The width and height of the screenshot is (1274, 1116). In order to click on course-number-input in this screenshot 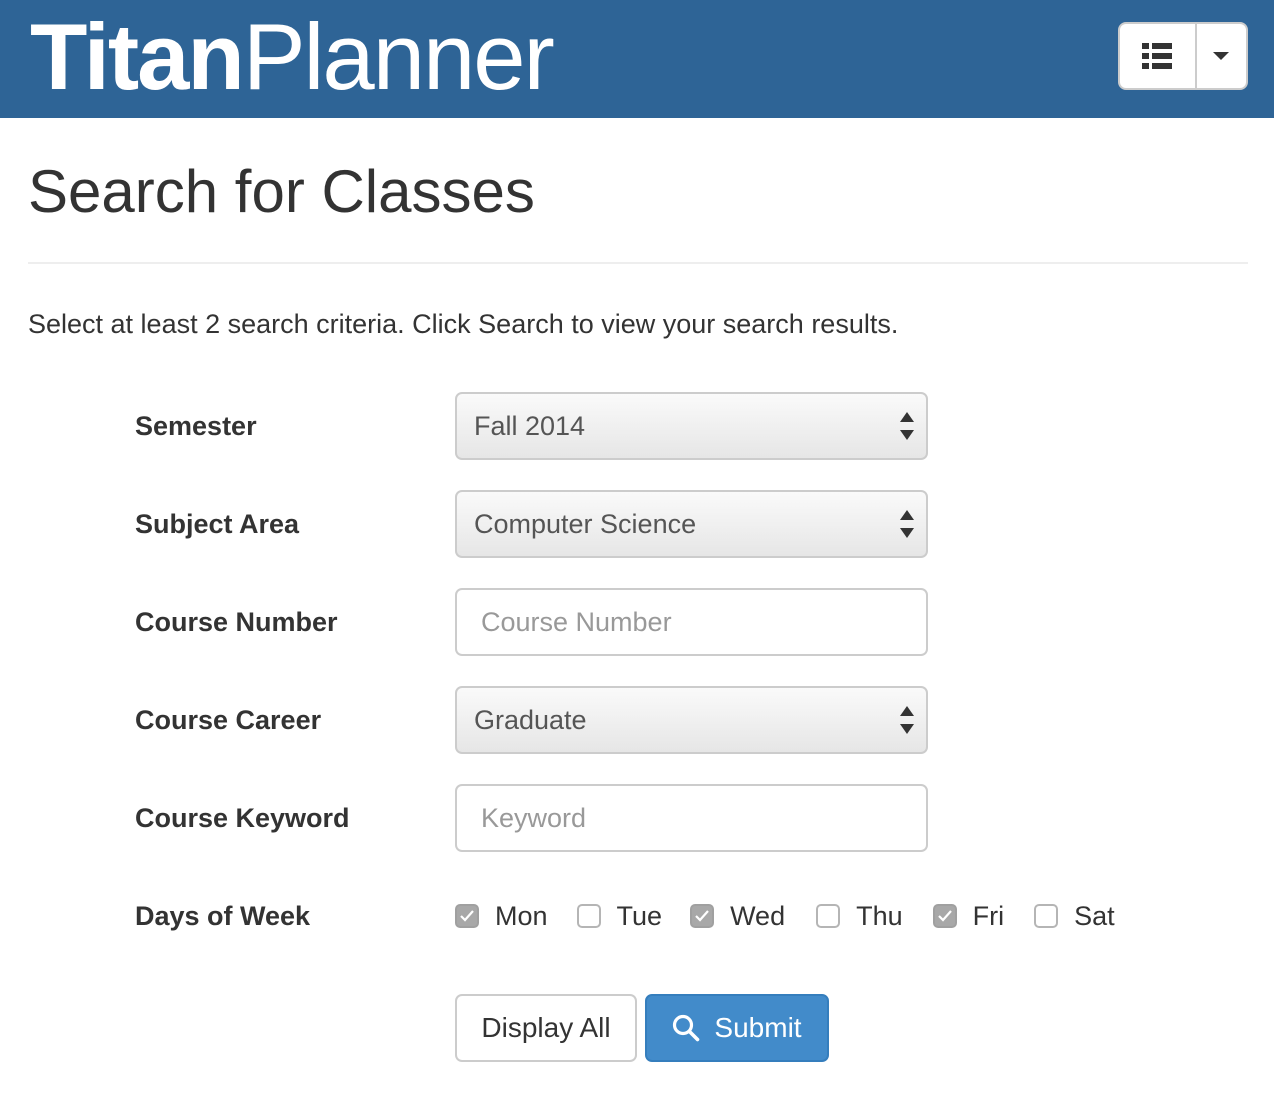, I will do `click(691, 622)`.